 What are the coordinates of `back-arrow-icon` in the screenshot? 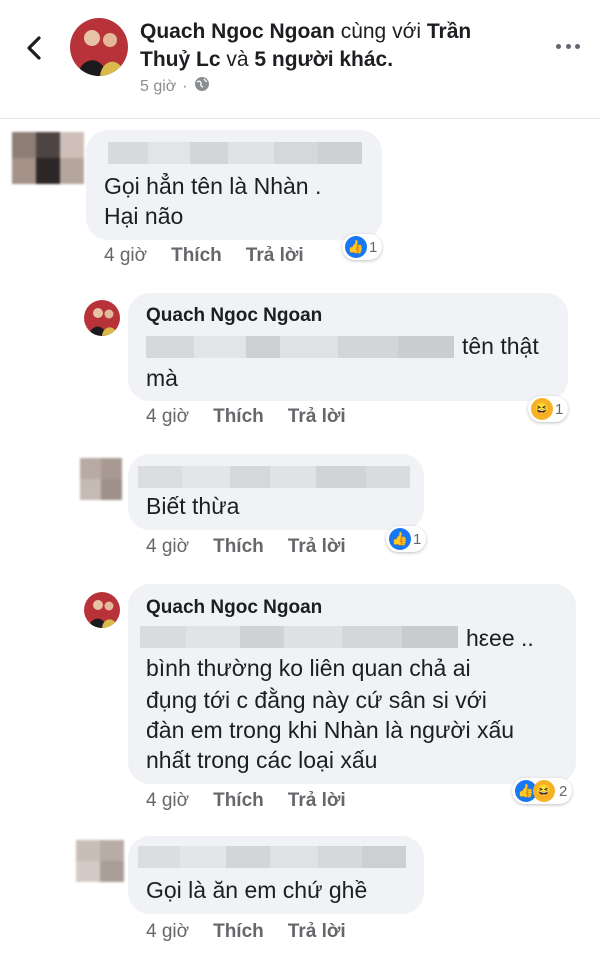 It's located at (34, 48).